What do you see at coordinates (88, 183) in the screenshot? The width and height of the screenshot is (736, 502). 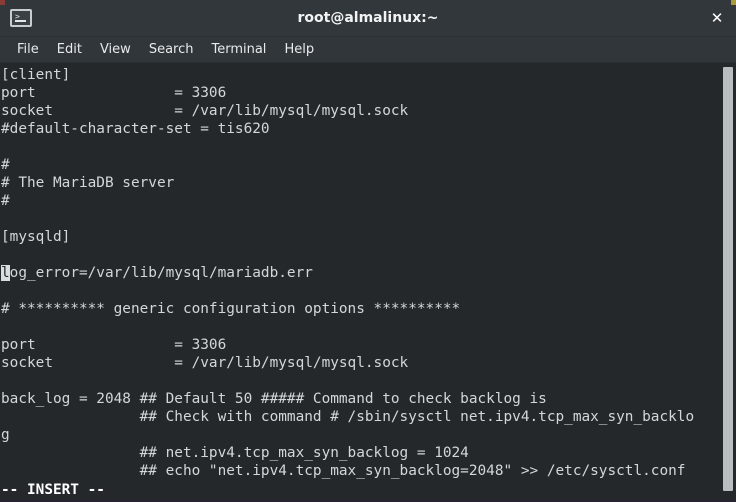 I see `terminal-line: # The MariaDB server` at bounding box center [88, 183].